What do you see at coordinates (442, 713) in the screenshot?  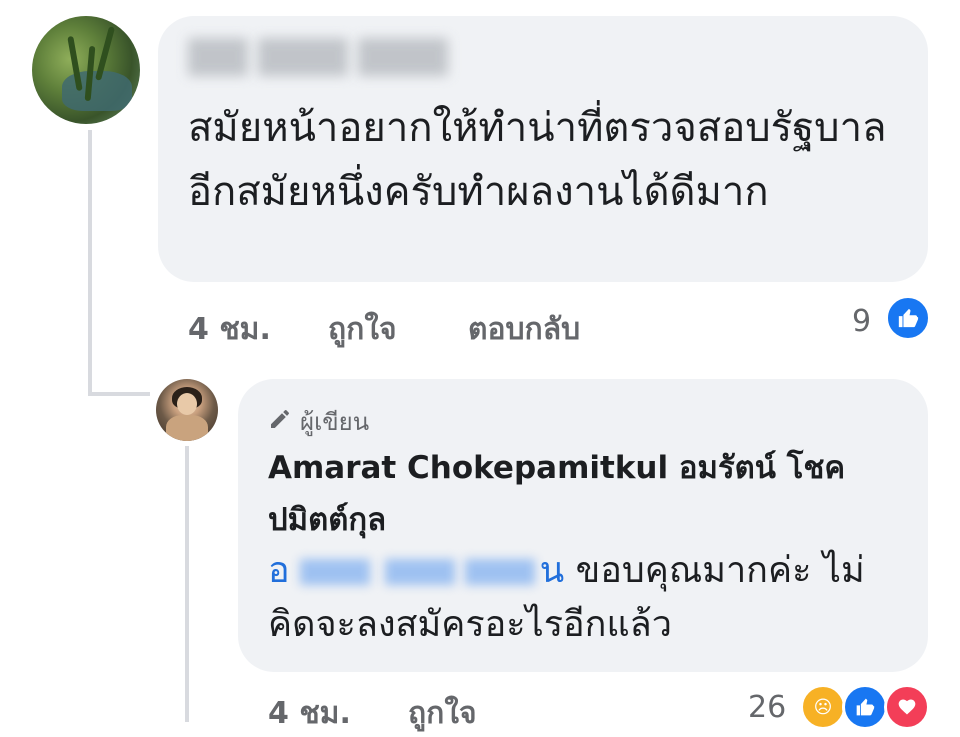 I see `reply-like-button: ถูกใจ` at bounding box center [442, 713].